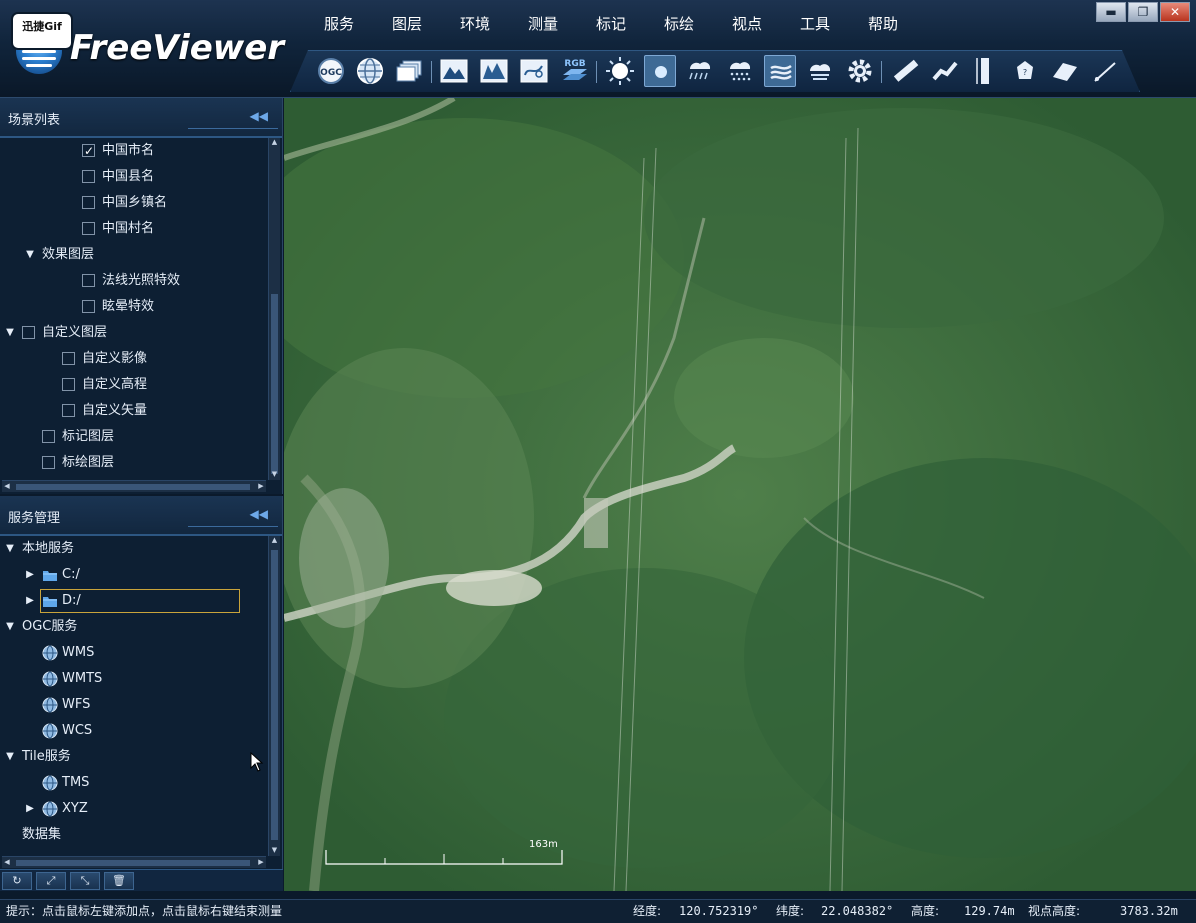 The width and height of the screenshot is (1196, 923). Describe the element at coordinates (740, 71) in the screenshot. I see `snow-button` at that location.